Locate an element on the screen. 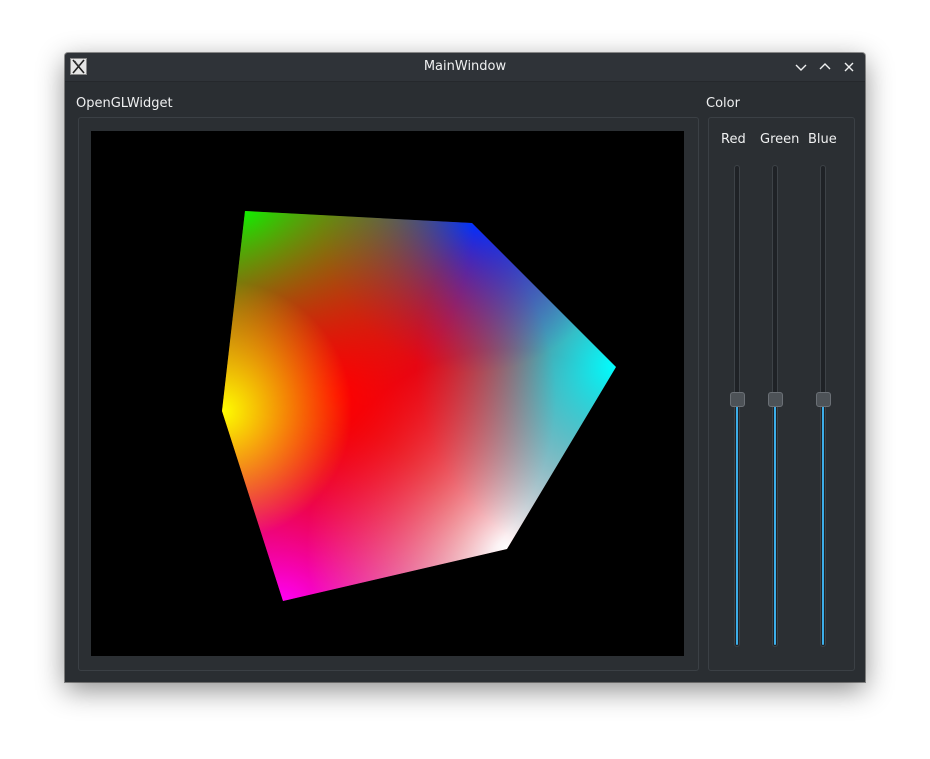 The width and height of the screenshot is (930, 759). blue-slider-handle is located at coordinates (823, 399).